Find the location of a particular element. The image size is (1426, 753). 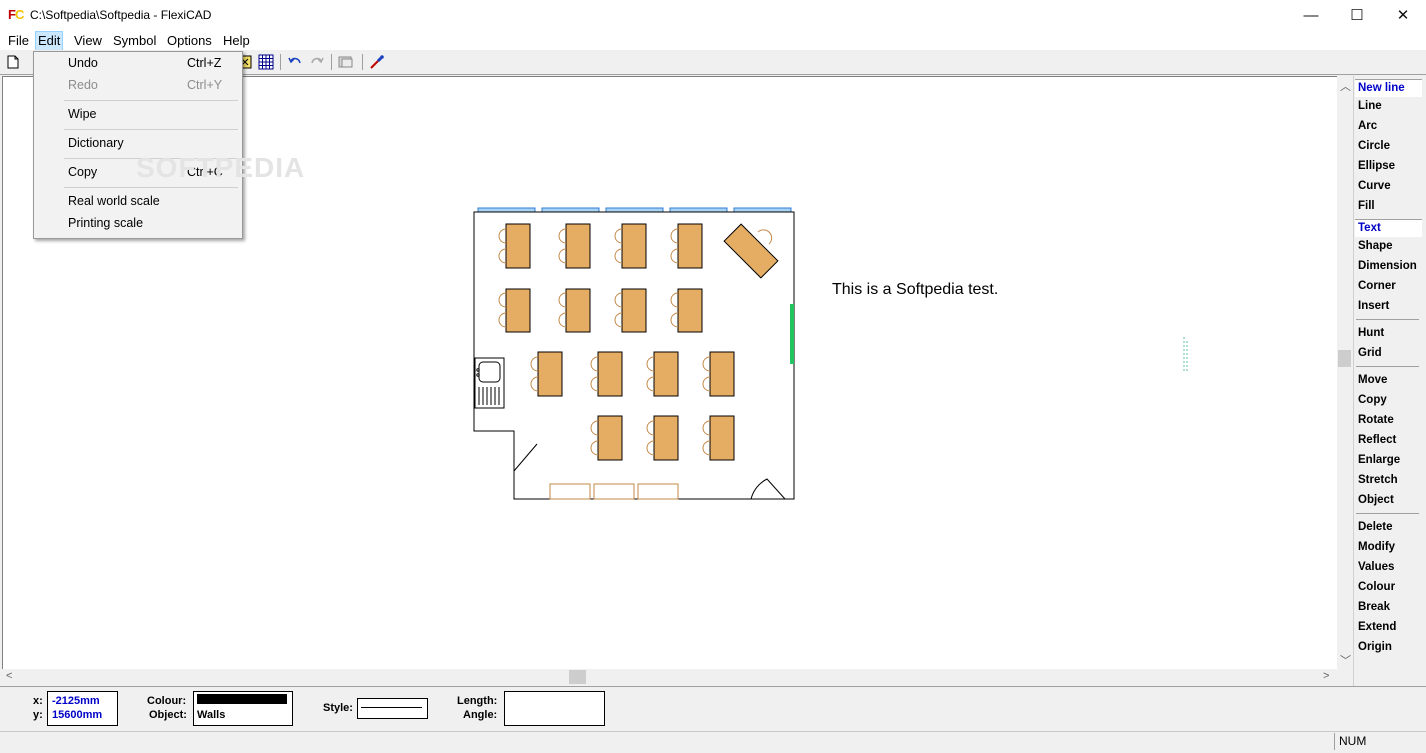

menu-item-wipe: Wipe is located at coordinates (82, 114).